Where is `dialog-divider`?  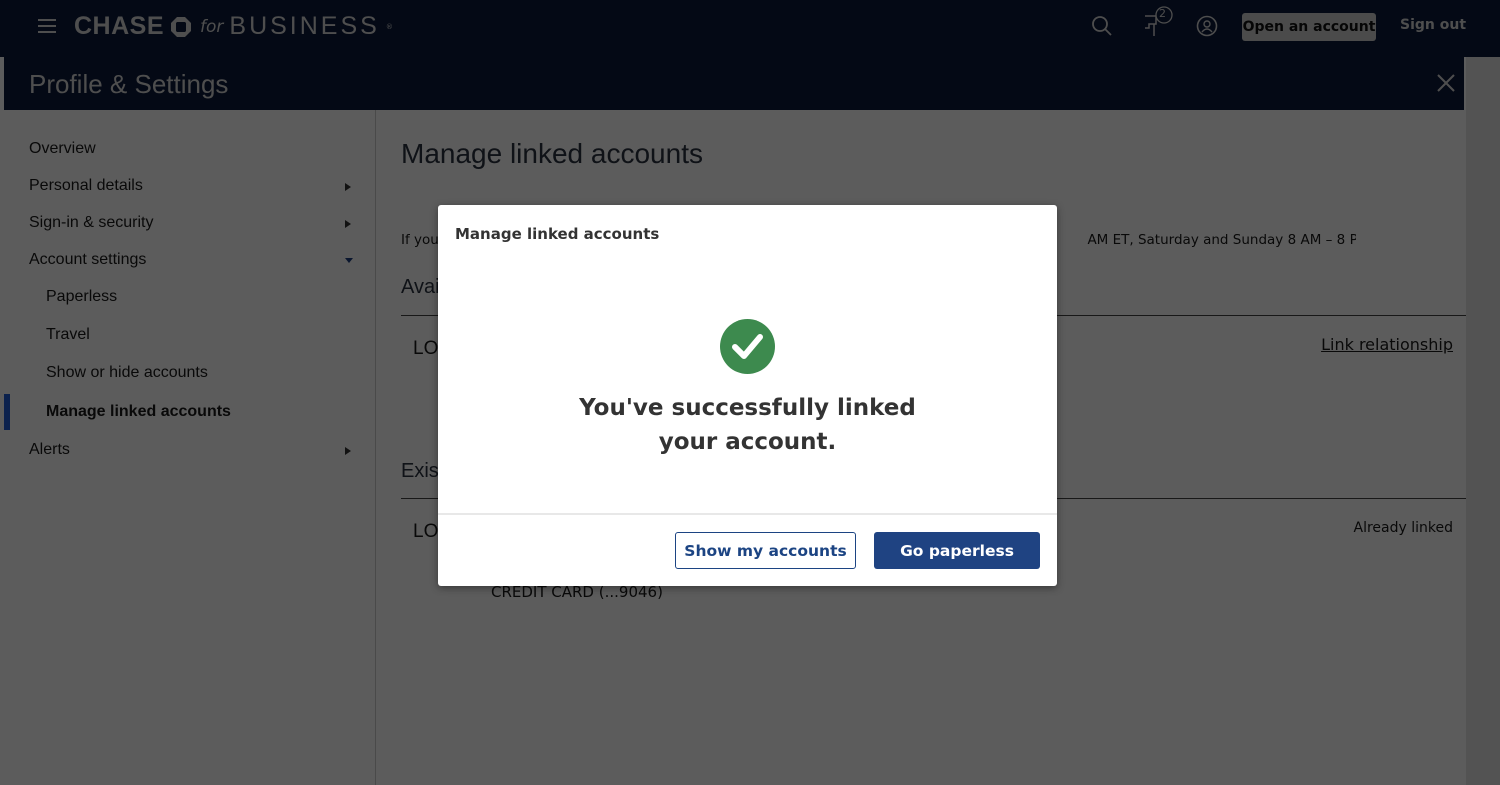 dialog-divider is located at coordinates (747, 514).